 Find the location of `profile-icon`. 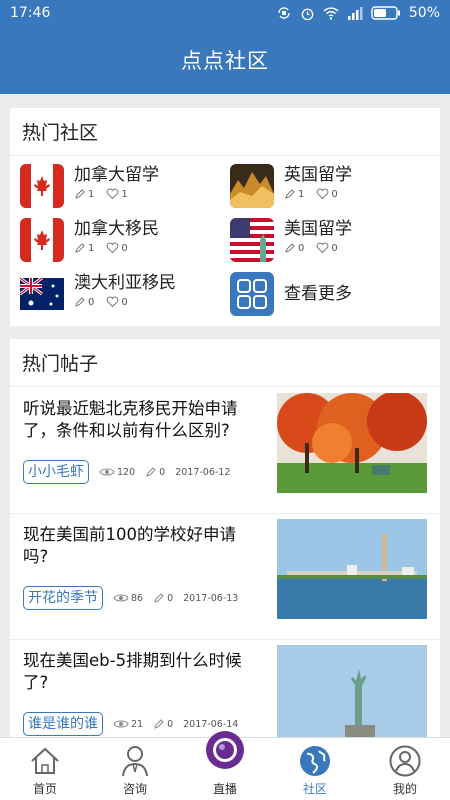

profile-icon is located at coordinates (405, 761).